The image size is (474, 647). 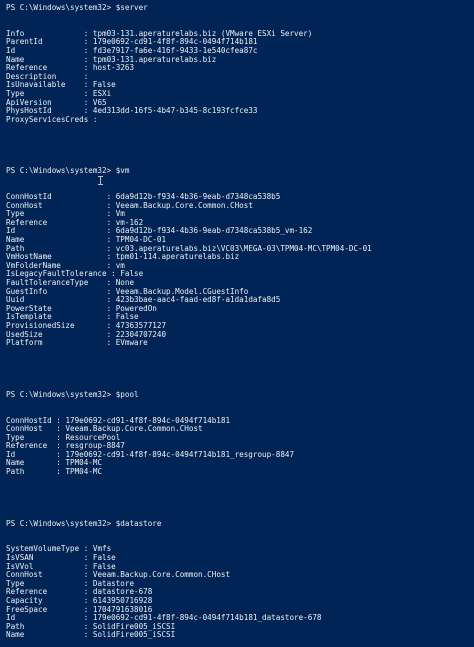 What do you see at coordinates (131, 343) in the screenshot?
I see `property-value: EVmware` at bounding box center [131, 343].